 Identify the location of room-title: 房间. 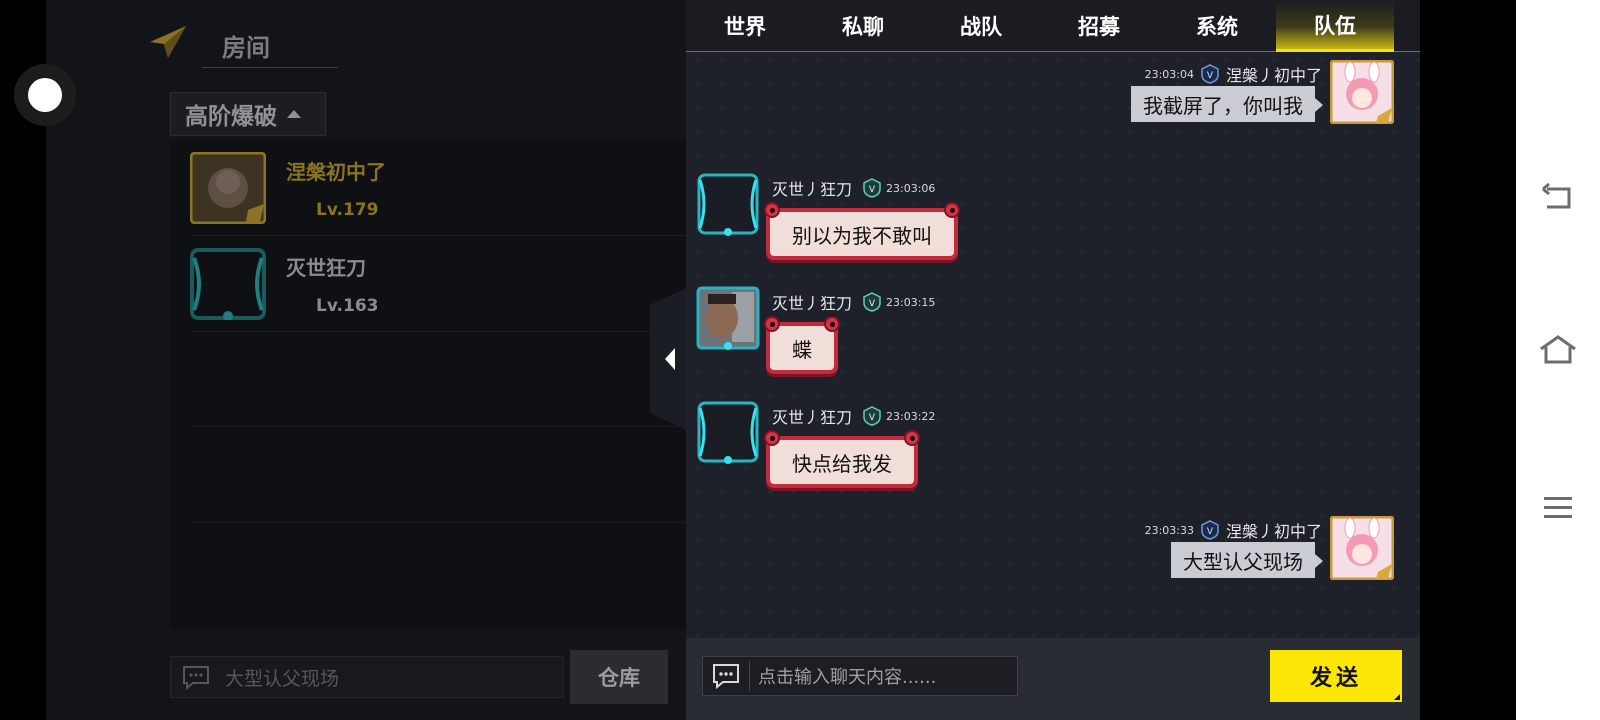
(246, 48).